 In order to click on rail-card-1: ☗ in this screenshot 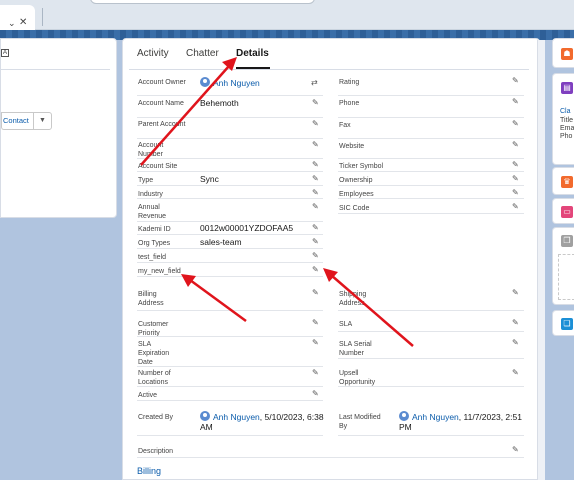, I will do `click(563, 53)`.